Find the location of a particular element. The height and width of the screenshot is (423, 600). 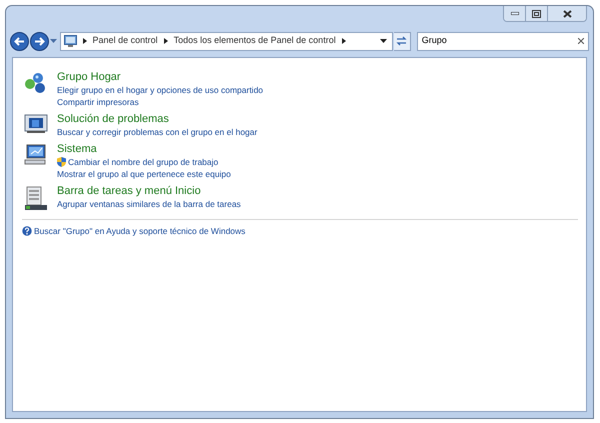

refresh-icon is located at coordinates (402, 41).